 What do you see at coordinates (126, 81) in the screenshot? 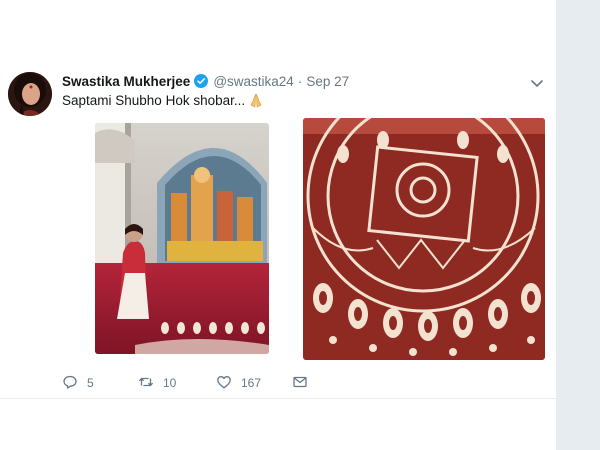
I see `author-name: Swastika Mukherjee` at bounding box center [126, 81].